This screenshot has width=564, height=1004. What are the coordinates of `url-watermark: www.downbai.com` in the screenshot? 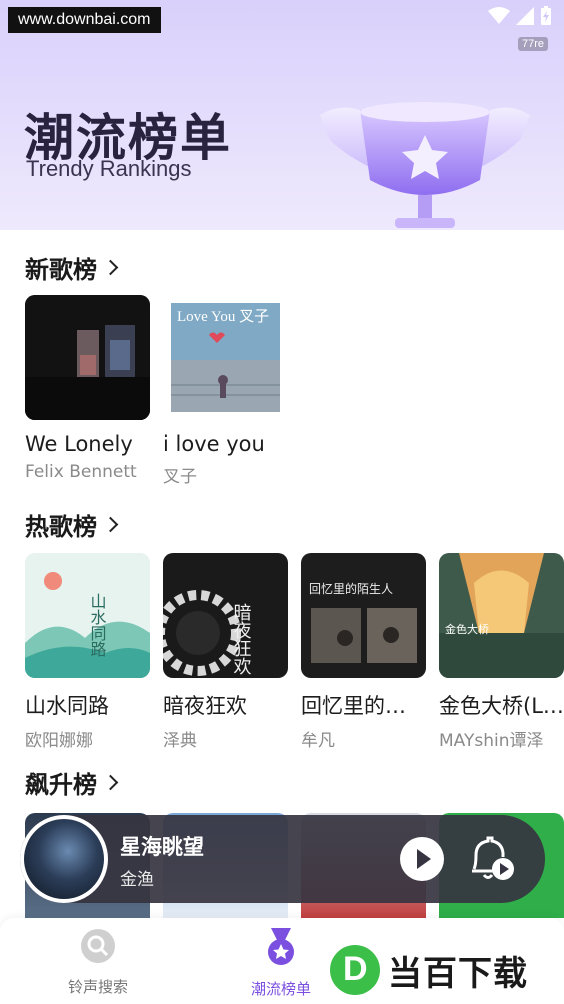 It's located at (84, 20).